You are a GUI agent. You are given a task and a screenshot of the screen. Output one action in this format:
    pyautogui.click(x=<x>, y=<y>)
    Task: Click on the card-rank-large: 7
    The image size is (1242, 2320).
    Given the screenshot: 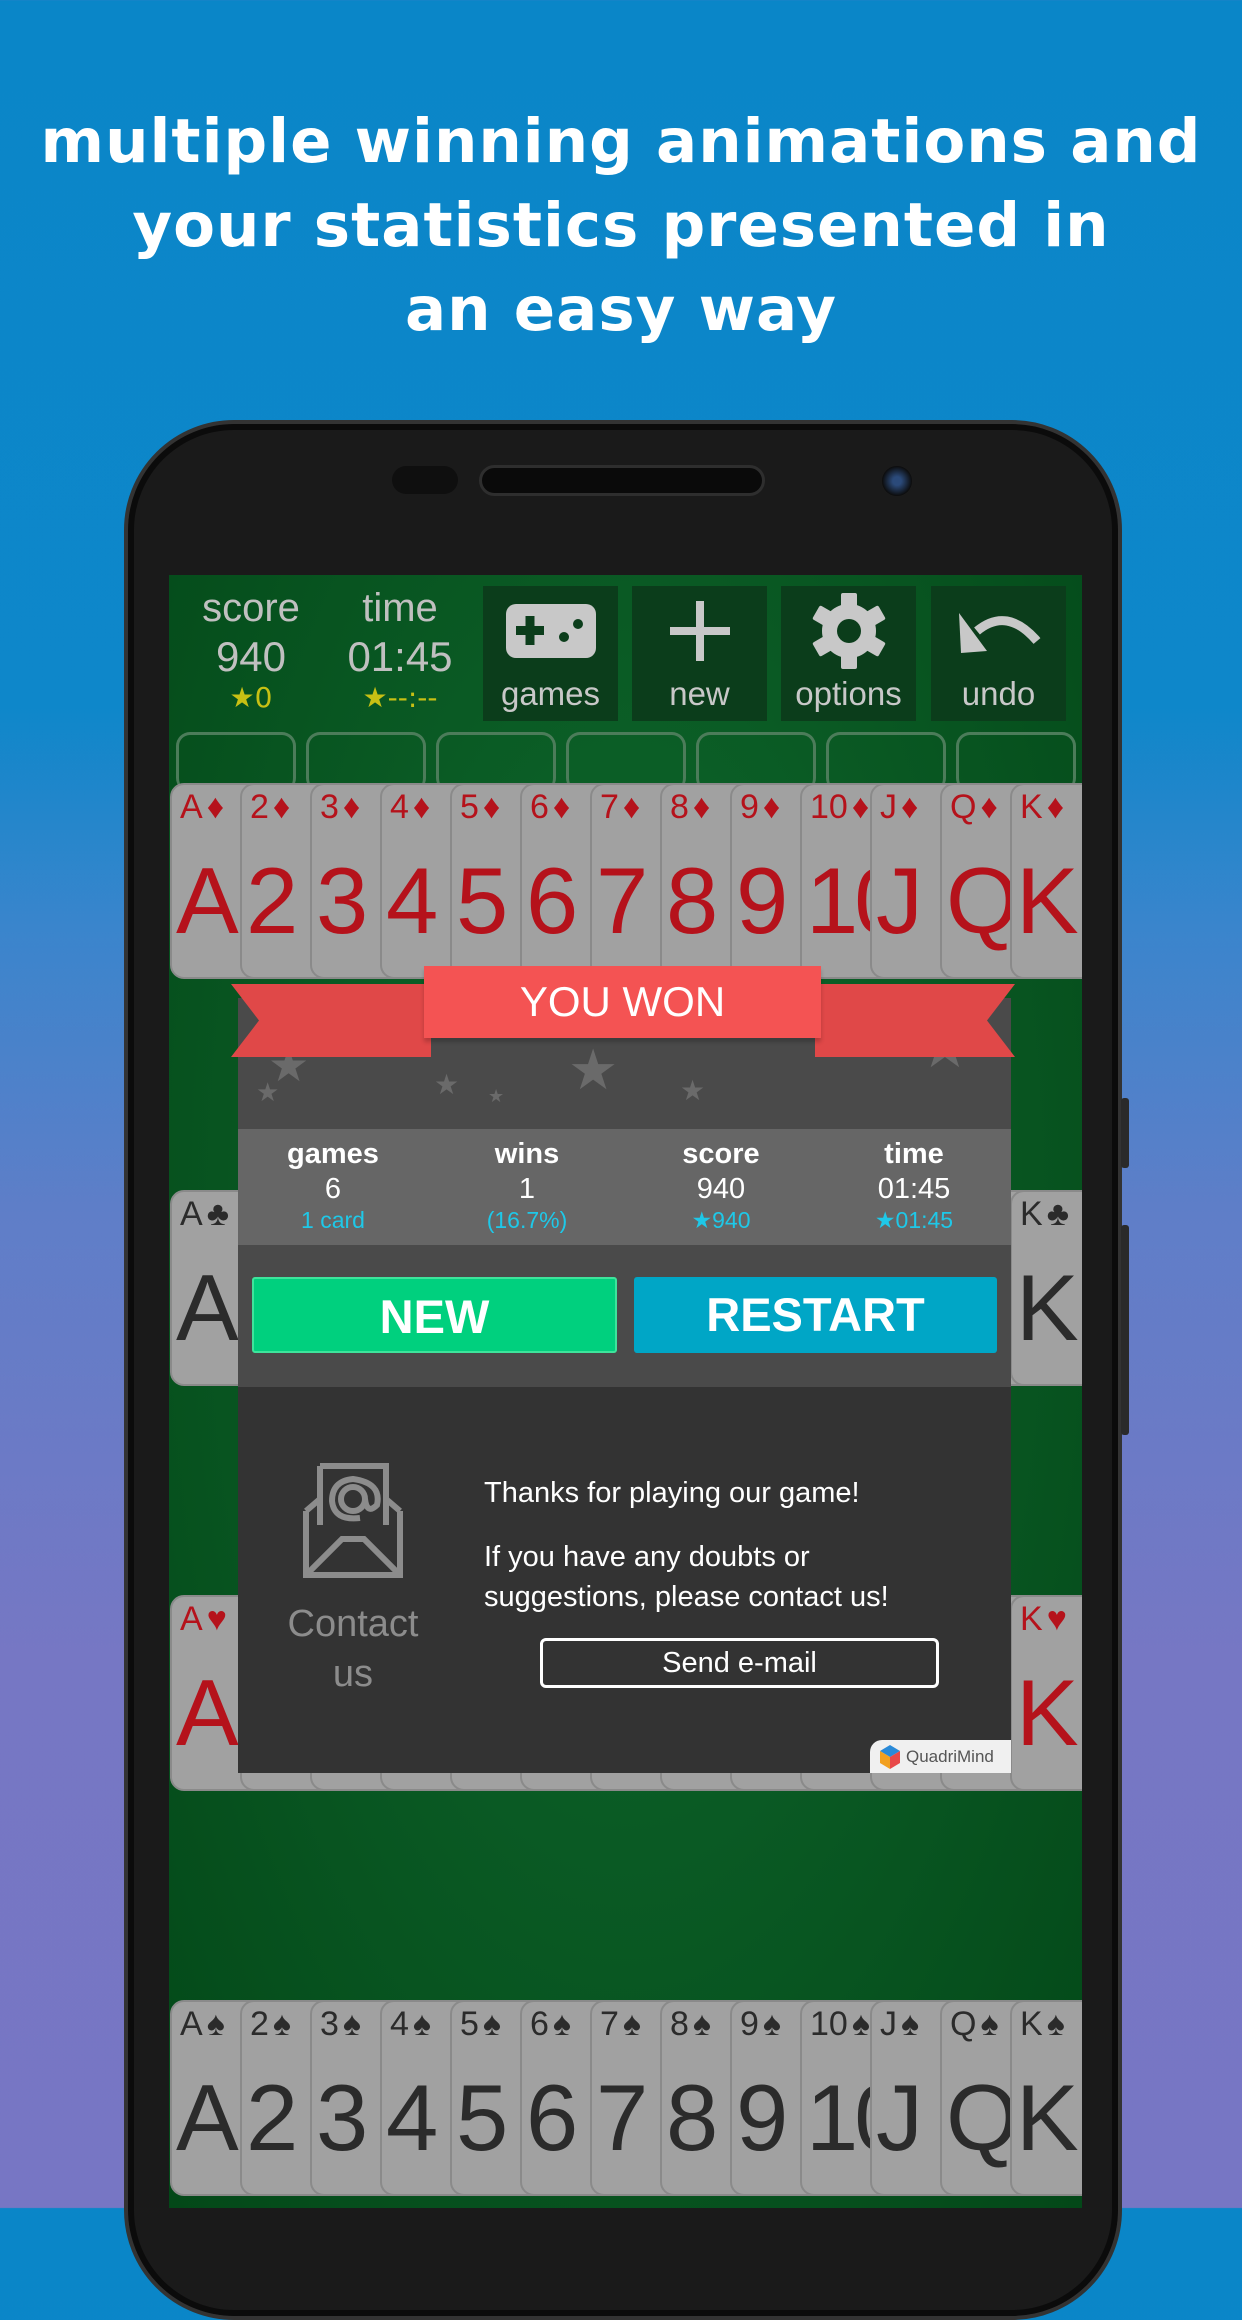 What is the action you would take?
    pyautogui.click(x=622, y=2117)
    